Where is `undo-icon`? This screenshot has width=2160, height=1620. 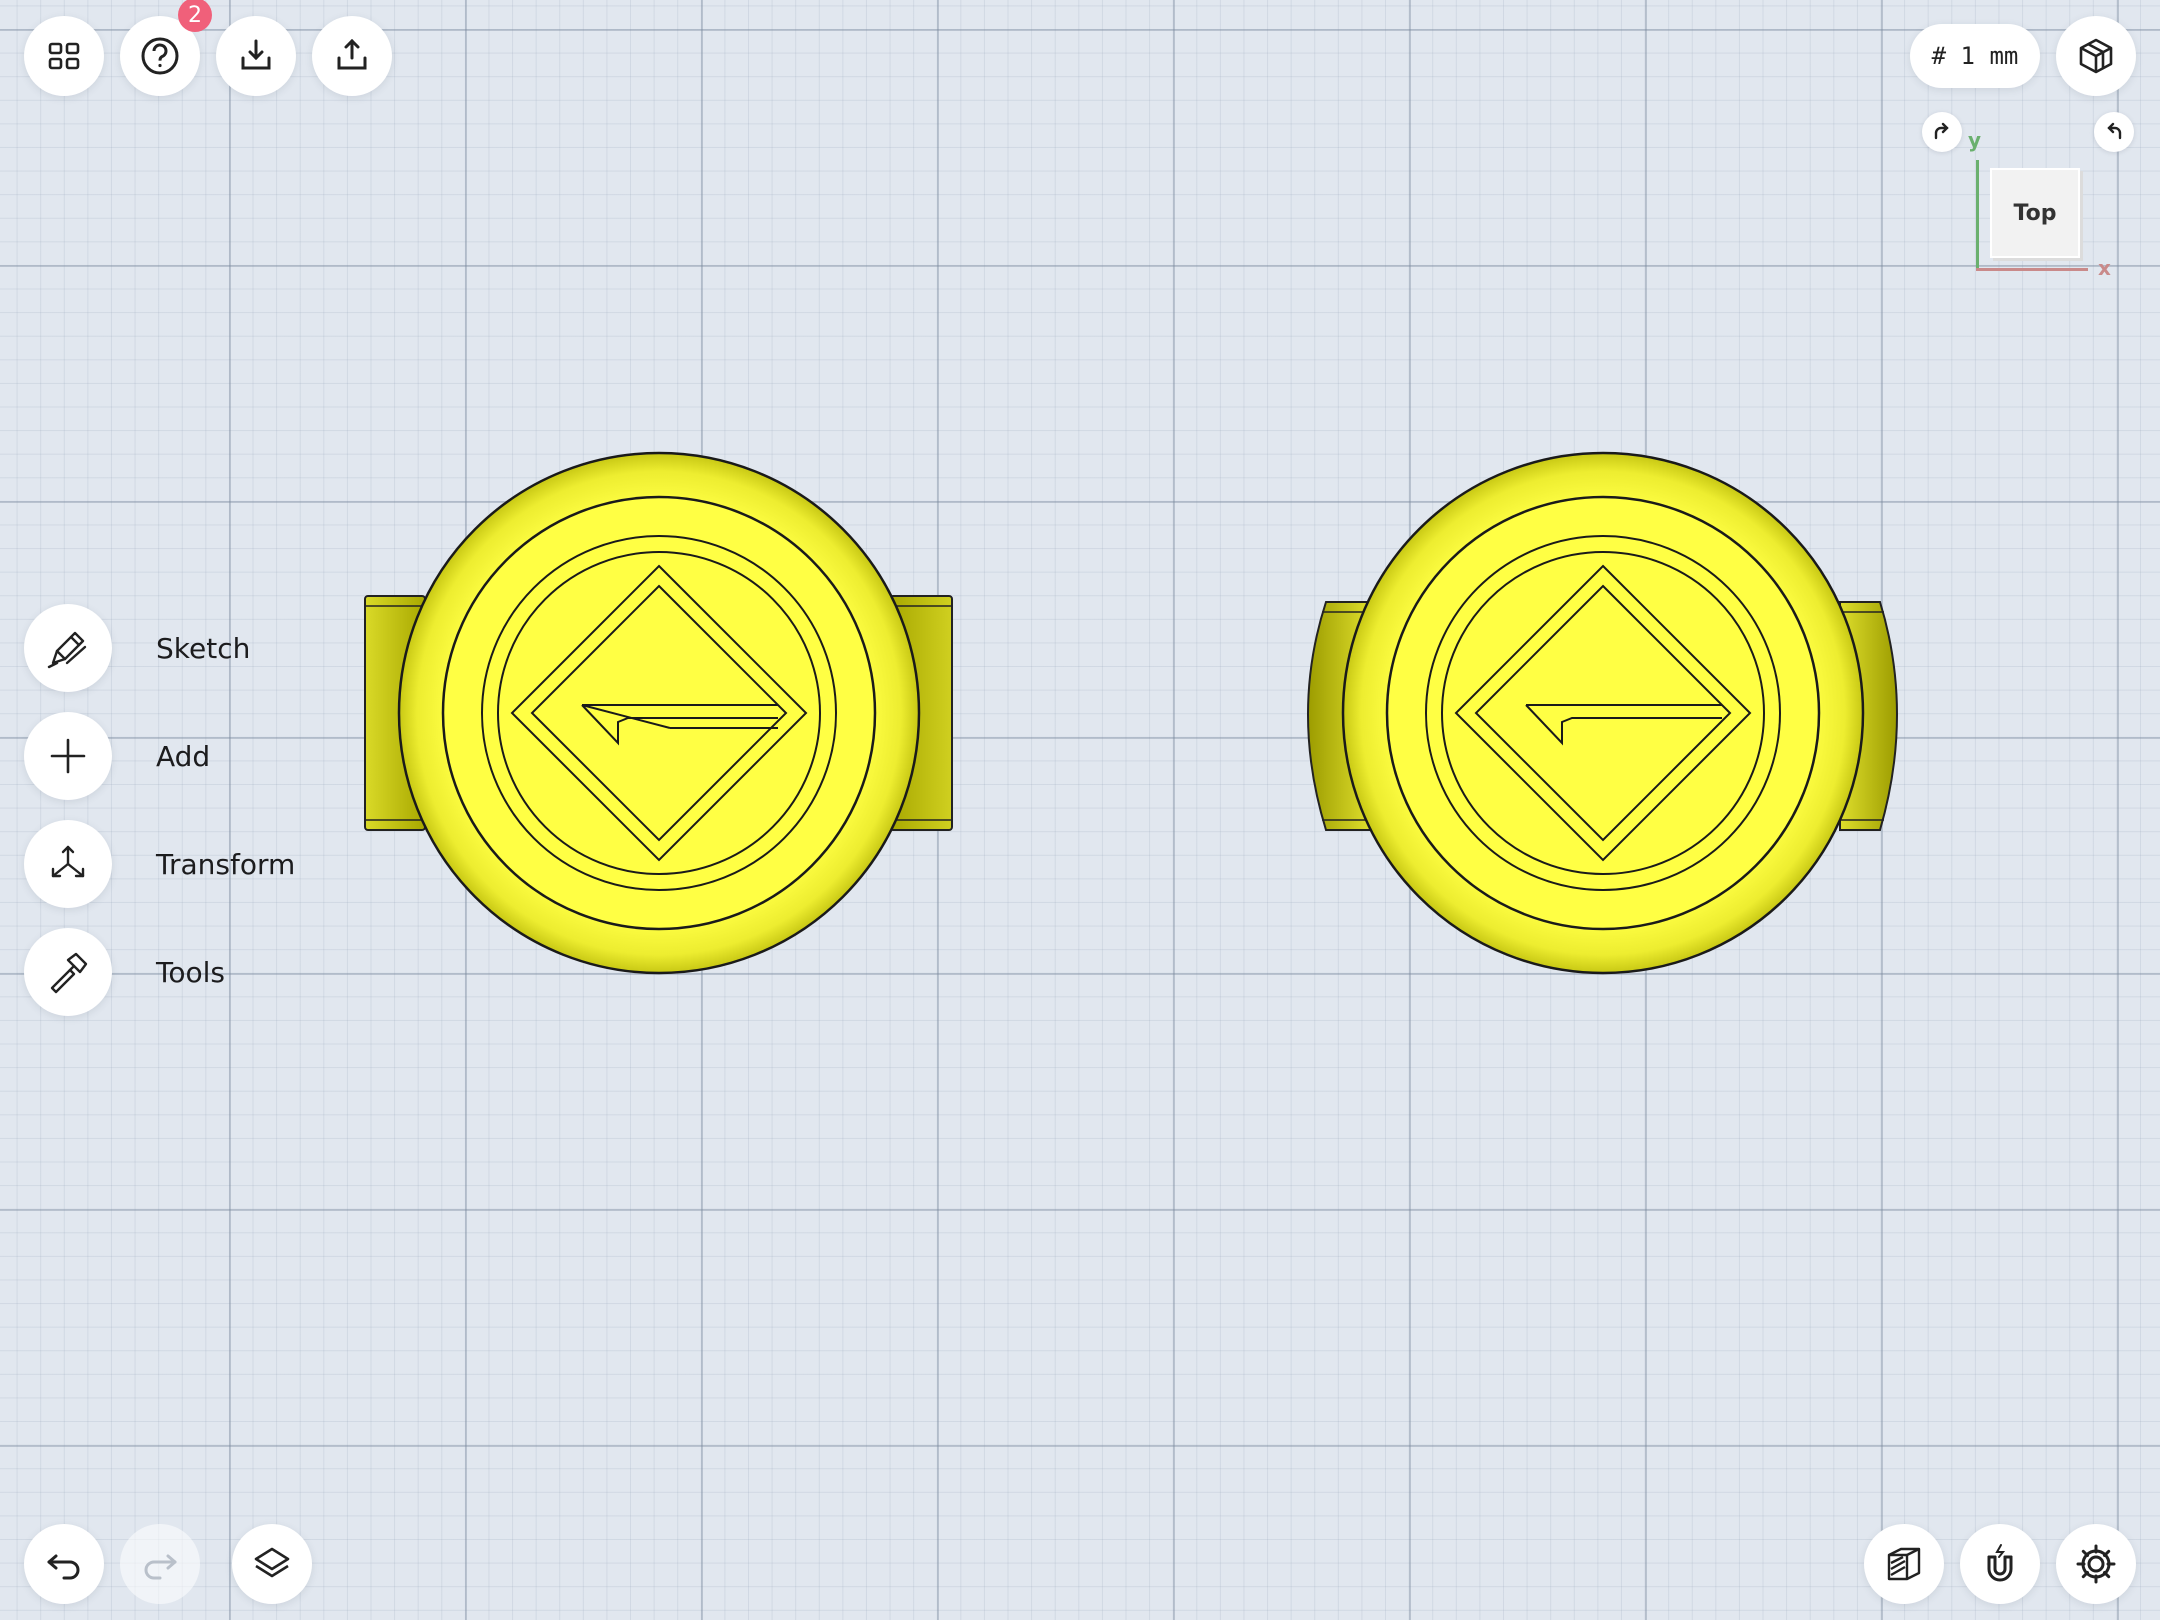
undo-icon is located at coordinates (64, 1564).